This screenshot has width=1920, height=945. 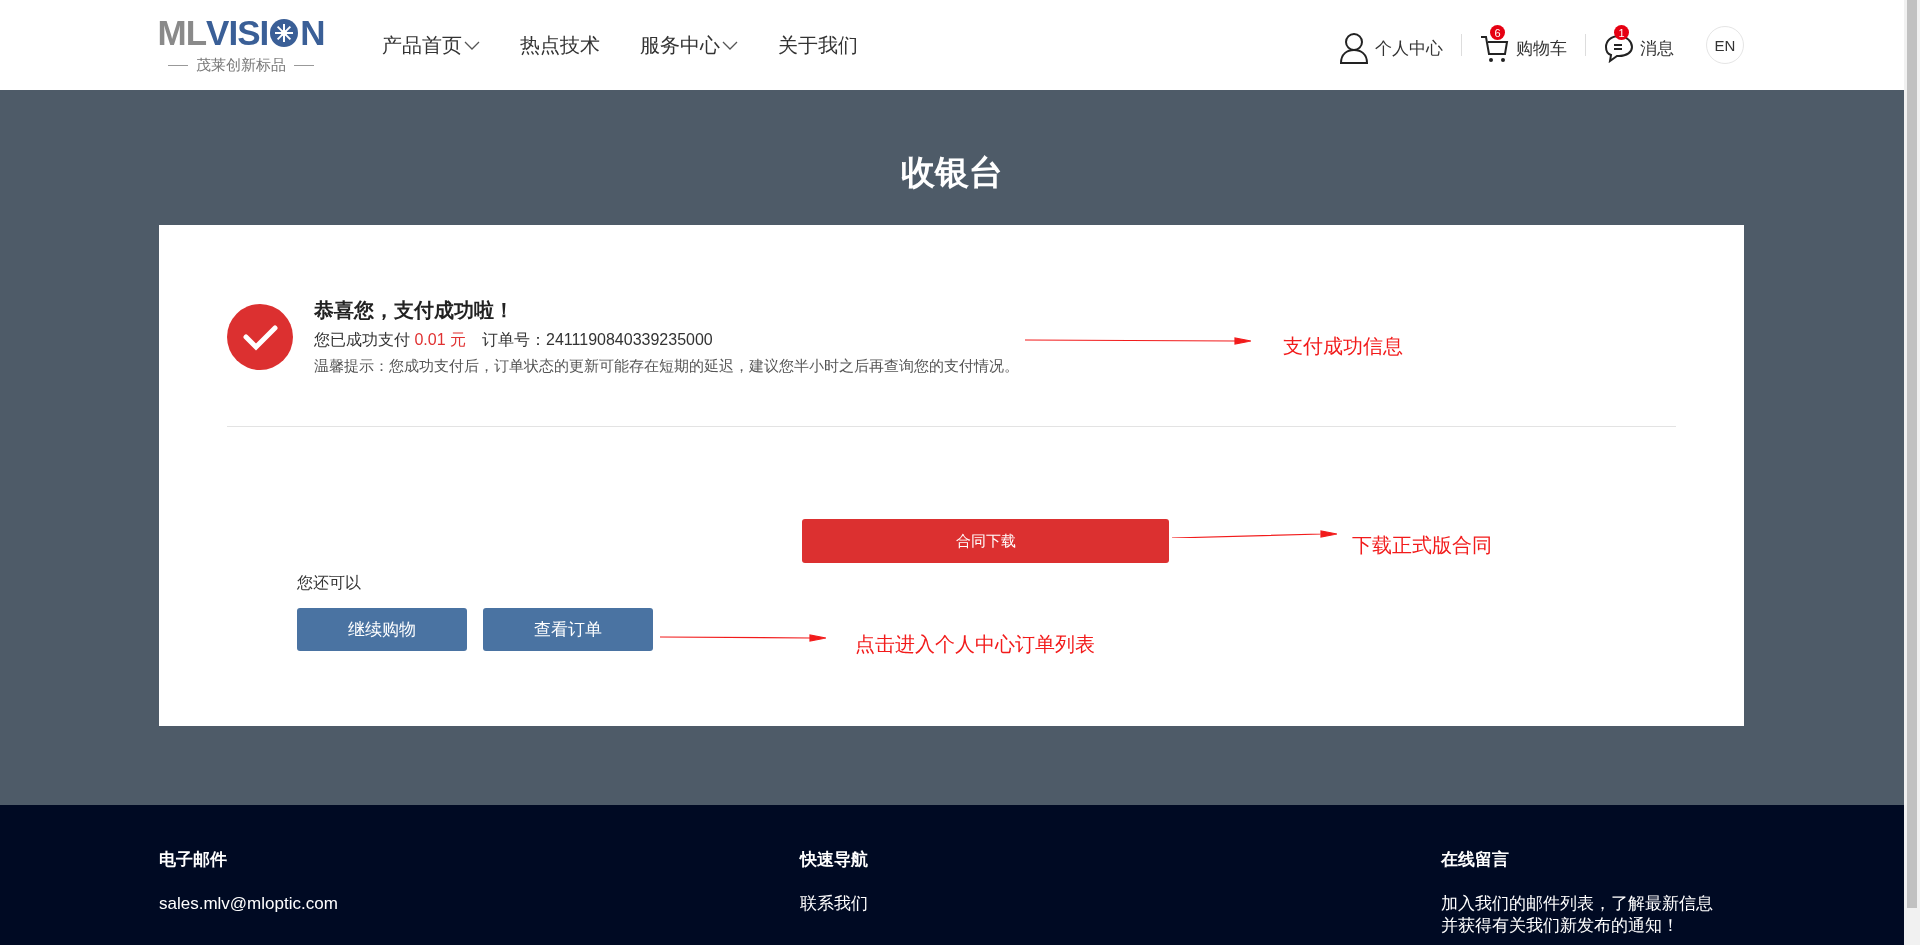 I want to click on footer-text: 联系我们, so click(x=1120, y=904).